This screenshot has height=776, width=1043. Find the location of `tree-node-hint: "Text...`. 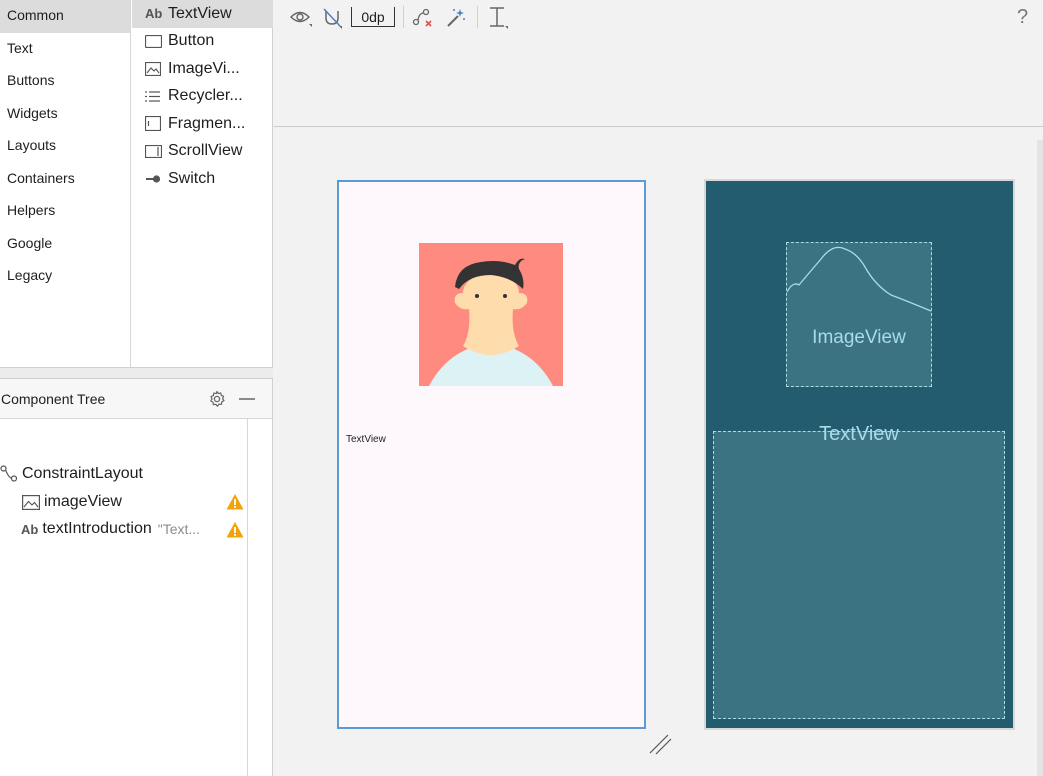

tree-node-hint: "Text... is located at coordinates (179, 529).